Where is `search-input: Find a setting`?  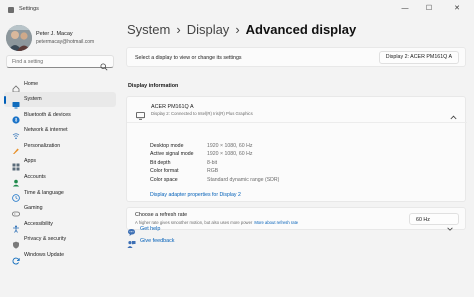 search-input: Find a setting is located at coordinates (60, 63).